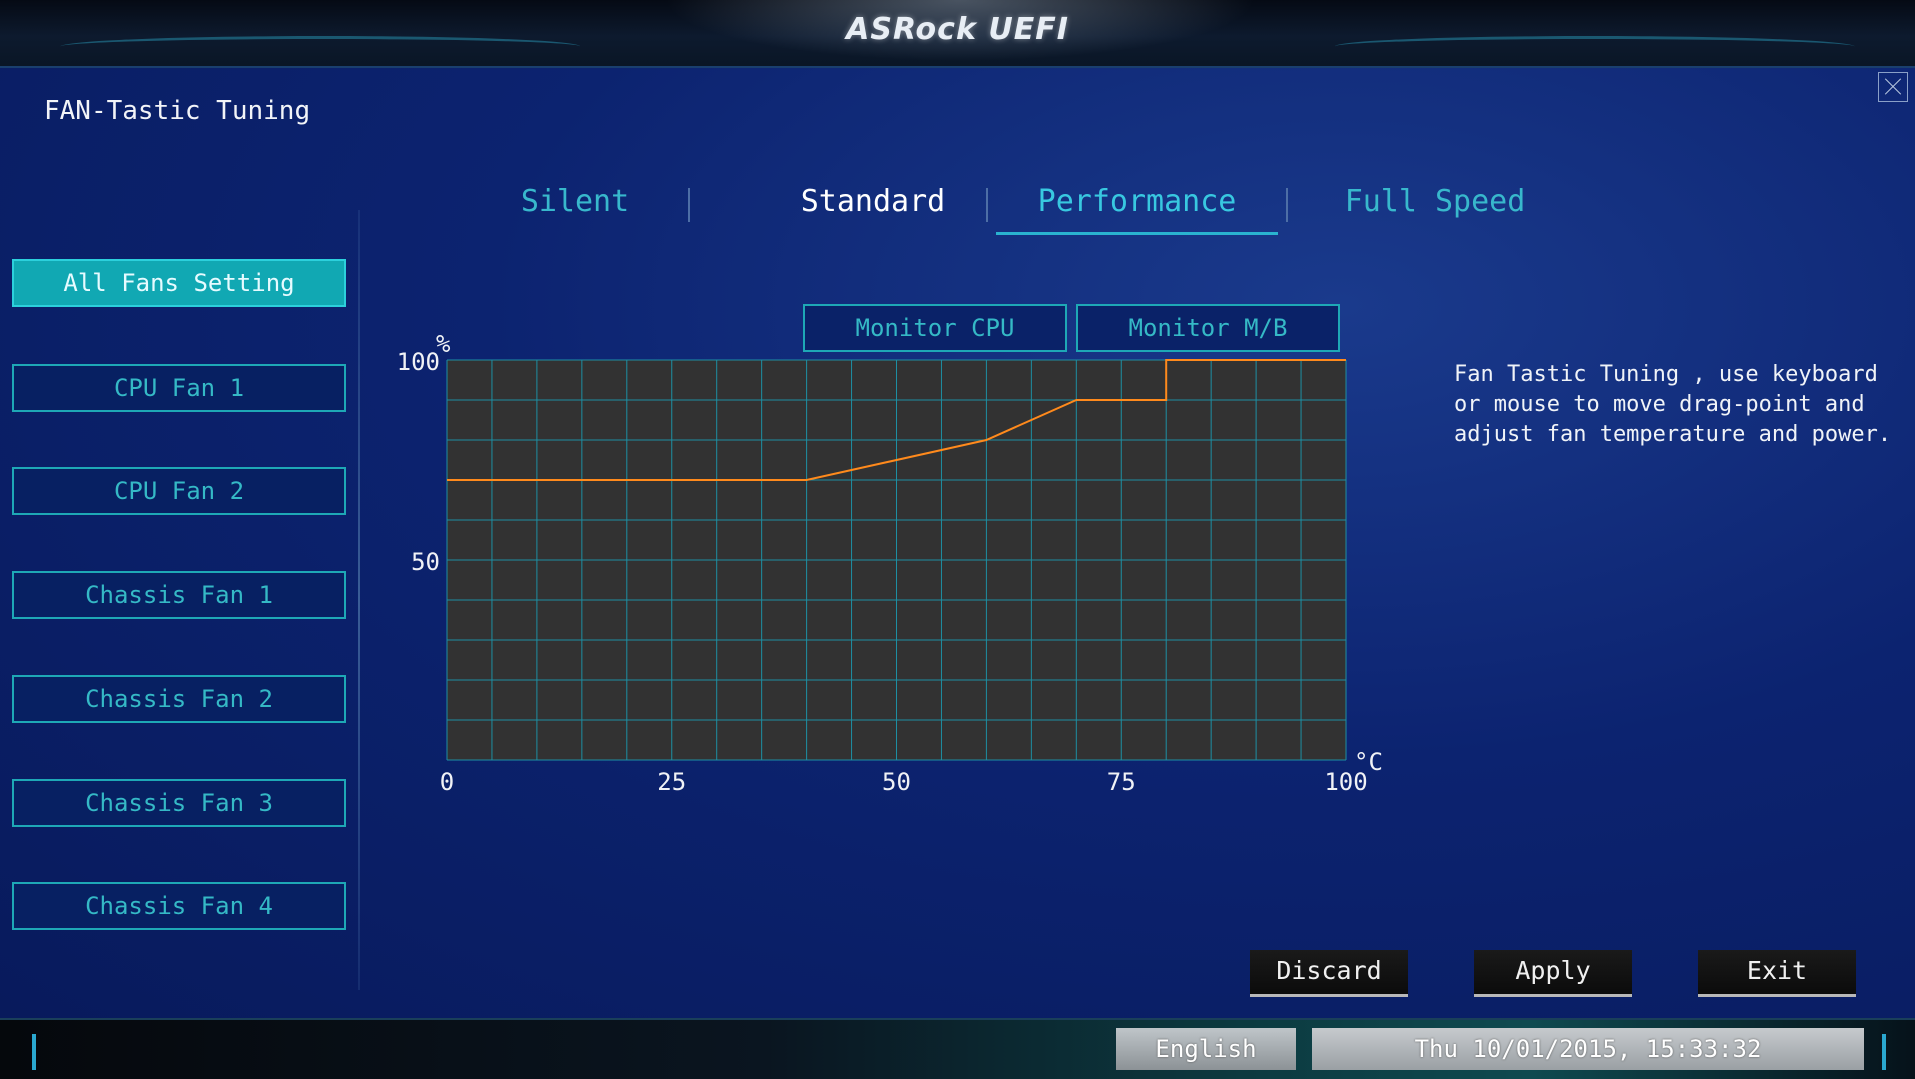 This screenshot has height=1079, width=1915. What do you see at coordinates (671, 782) in the screenshot?
I see `x-tick-label: 25` at bounding box center [671, 782].